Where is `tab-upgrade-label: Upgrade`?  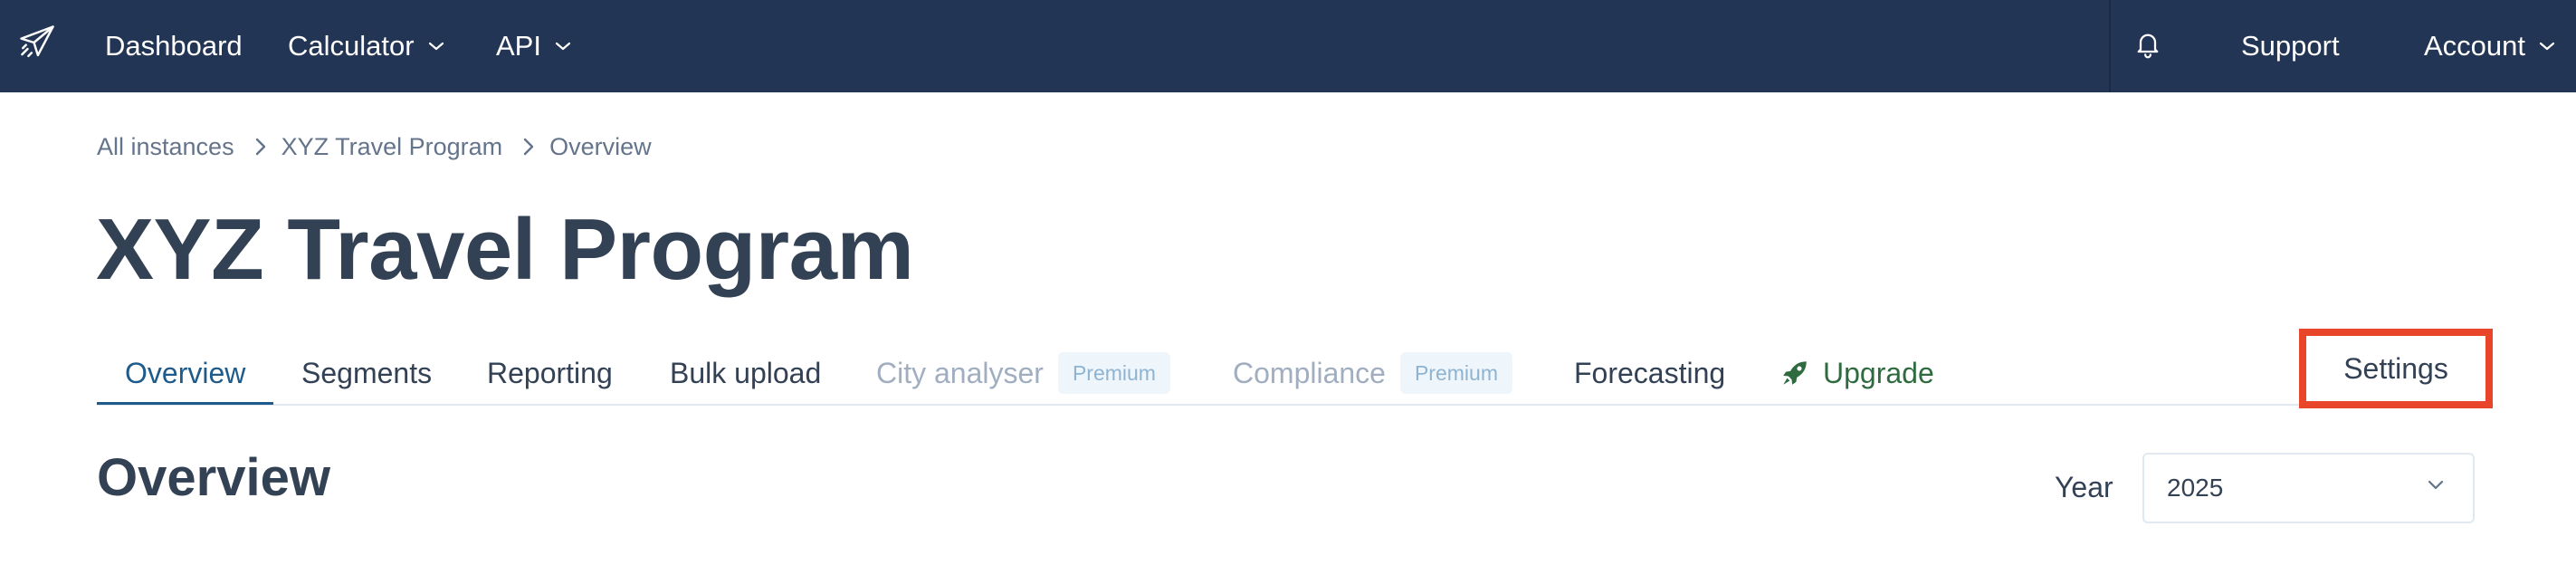
tab-upgrade-label: Upgrade is located at coordinates (1879, 372).